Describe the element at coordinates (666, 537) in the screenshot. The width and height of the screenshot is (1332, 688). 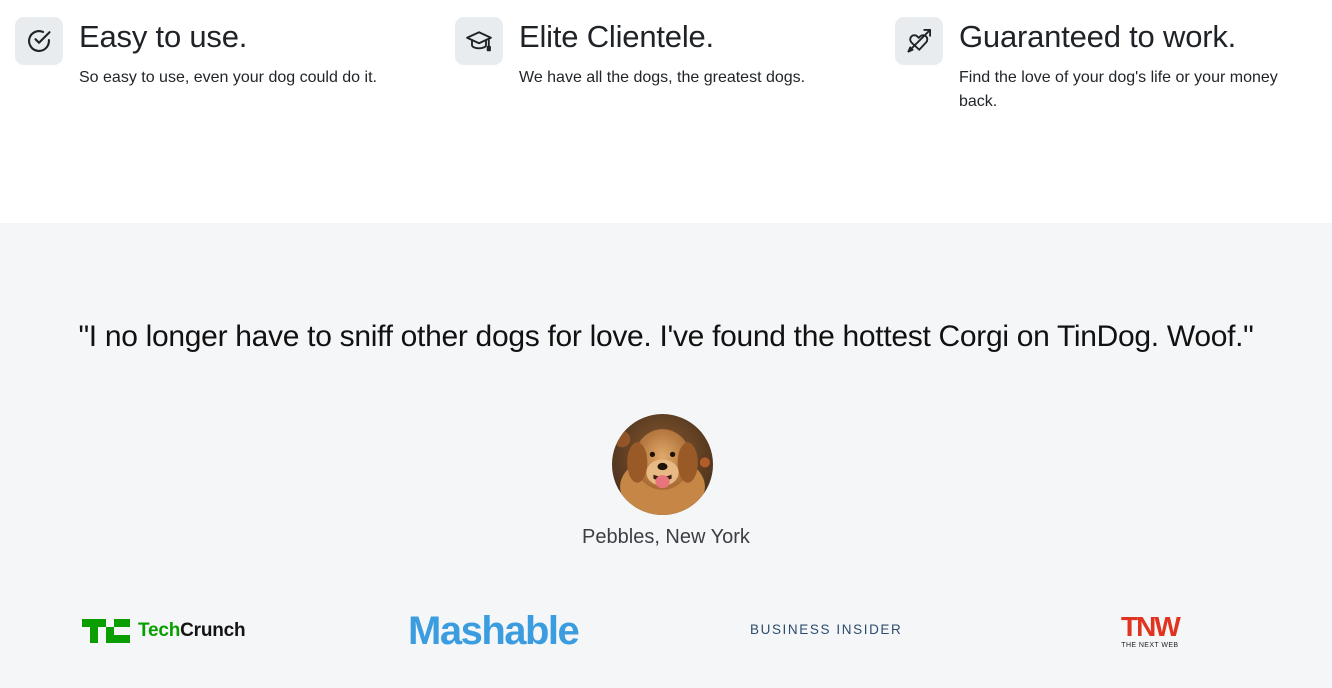
I see `testimonial-author: Pebbles, New York` at that location.